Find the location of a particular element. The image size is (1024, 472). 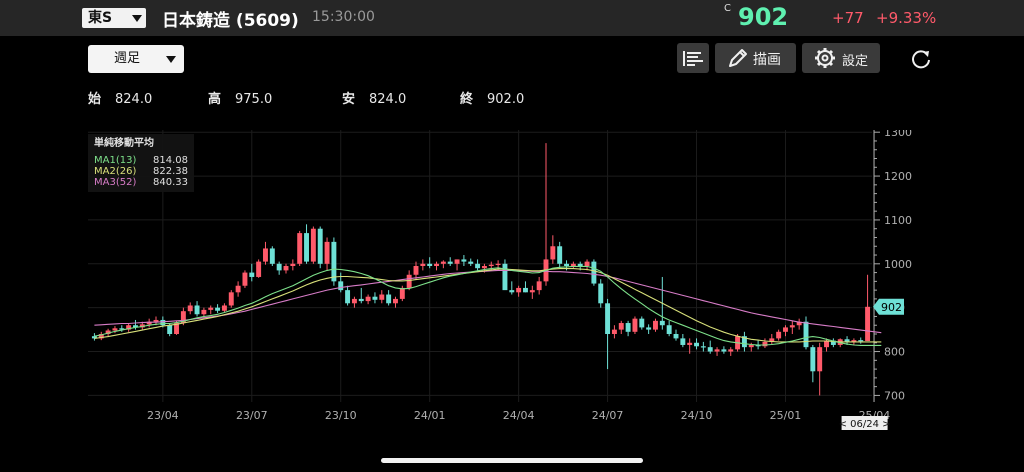

indicator-list-button is located at coordinates (693, 58).